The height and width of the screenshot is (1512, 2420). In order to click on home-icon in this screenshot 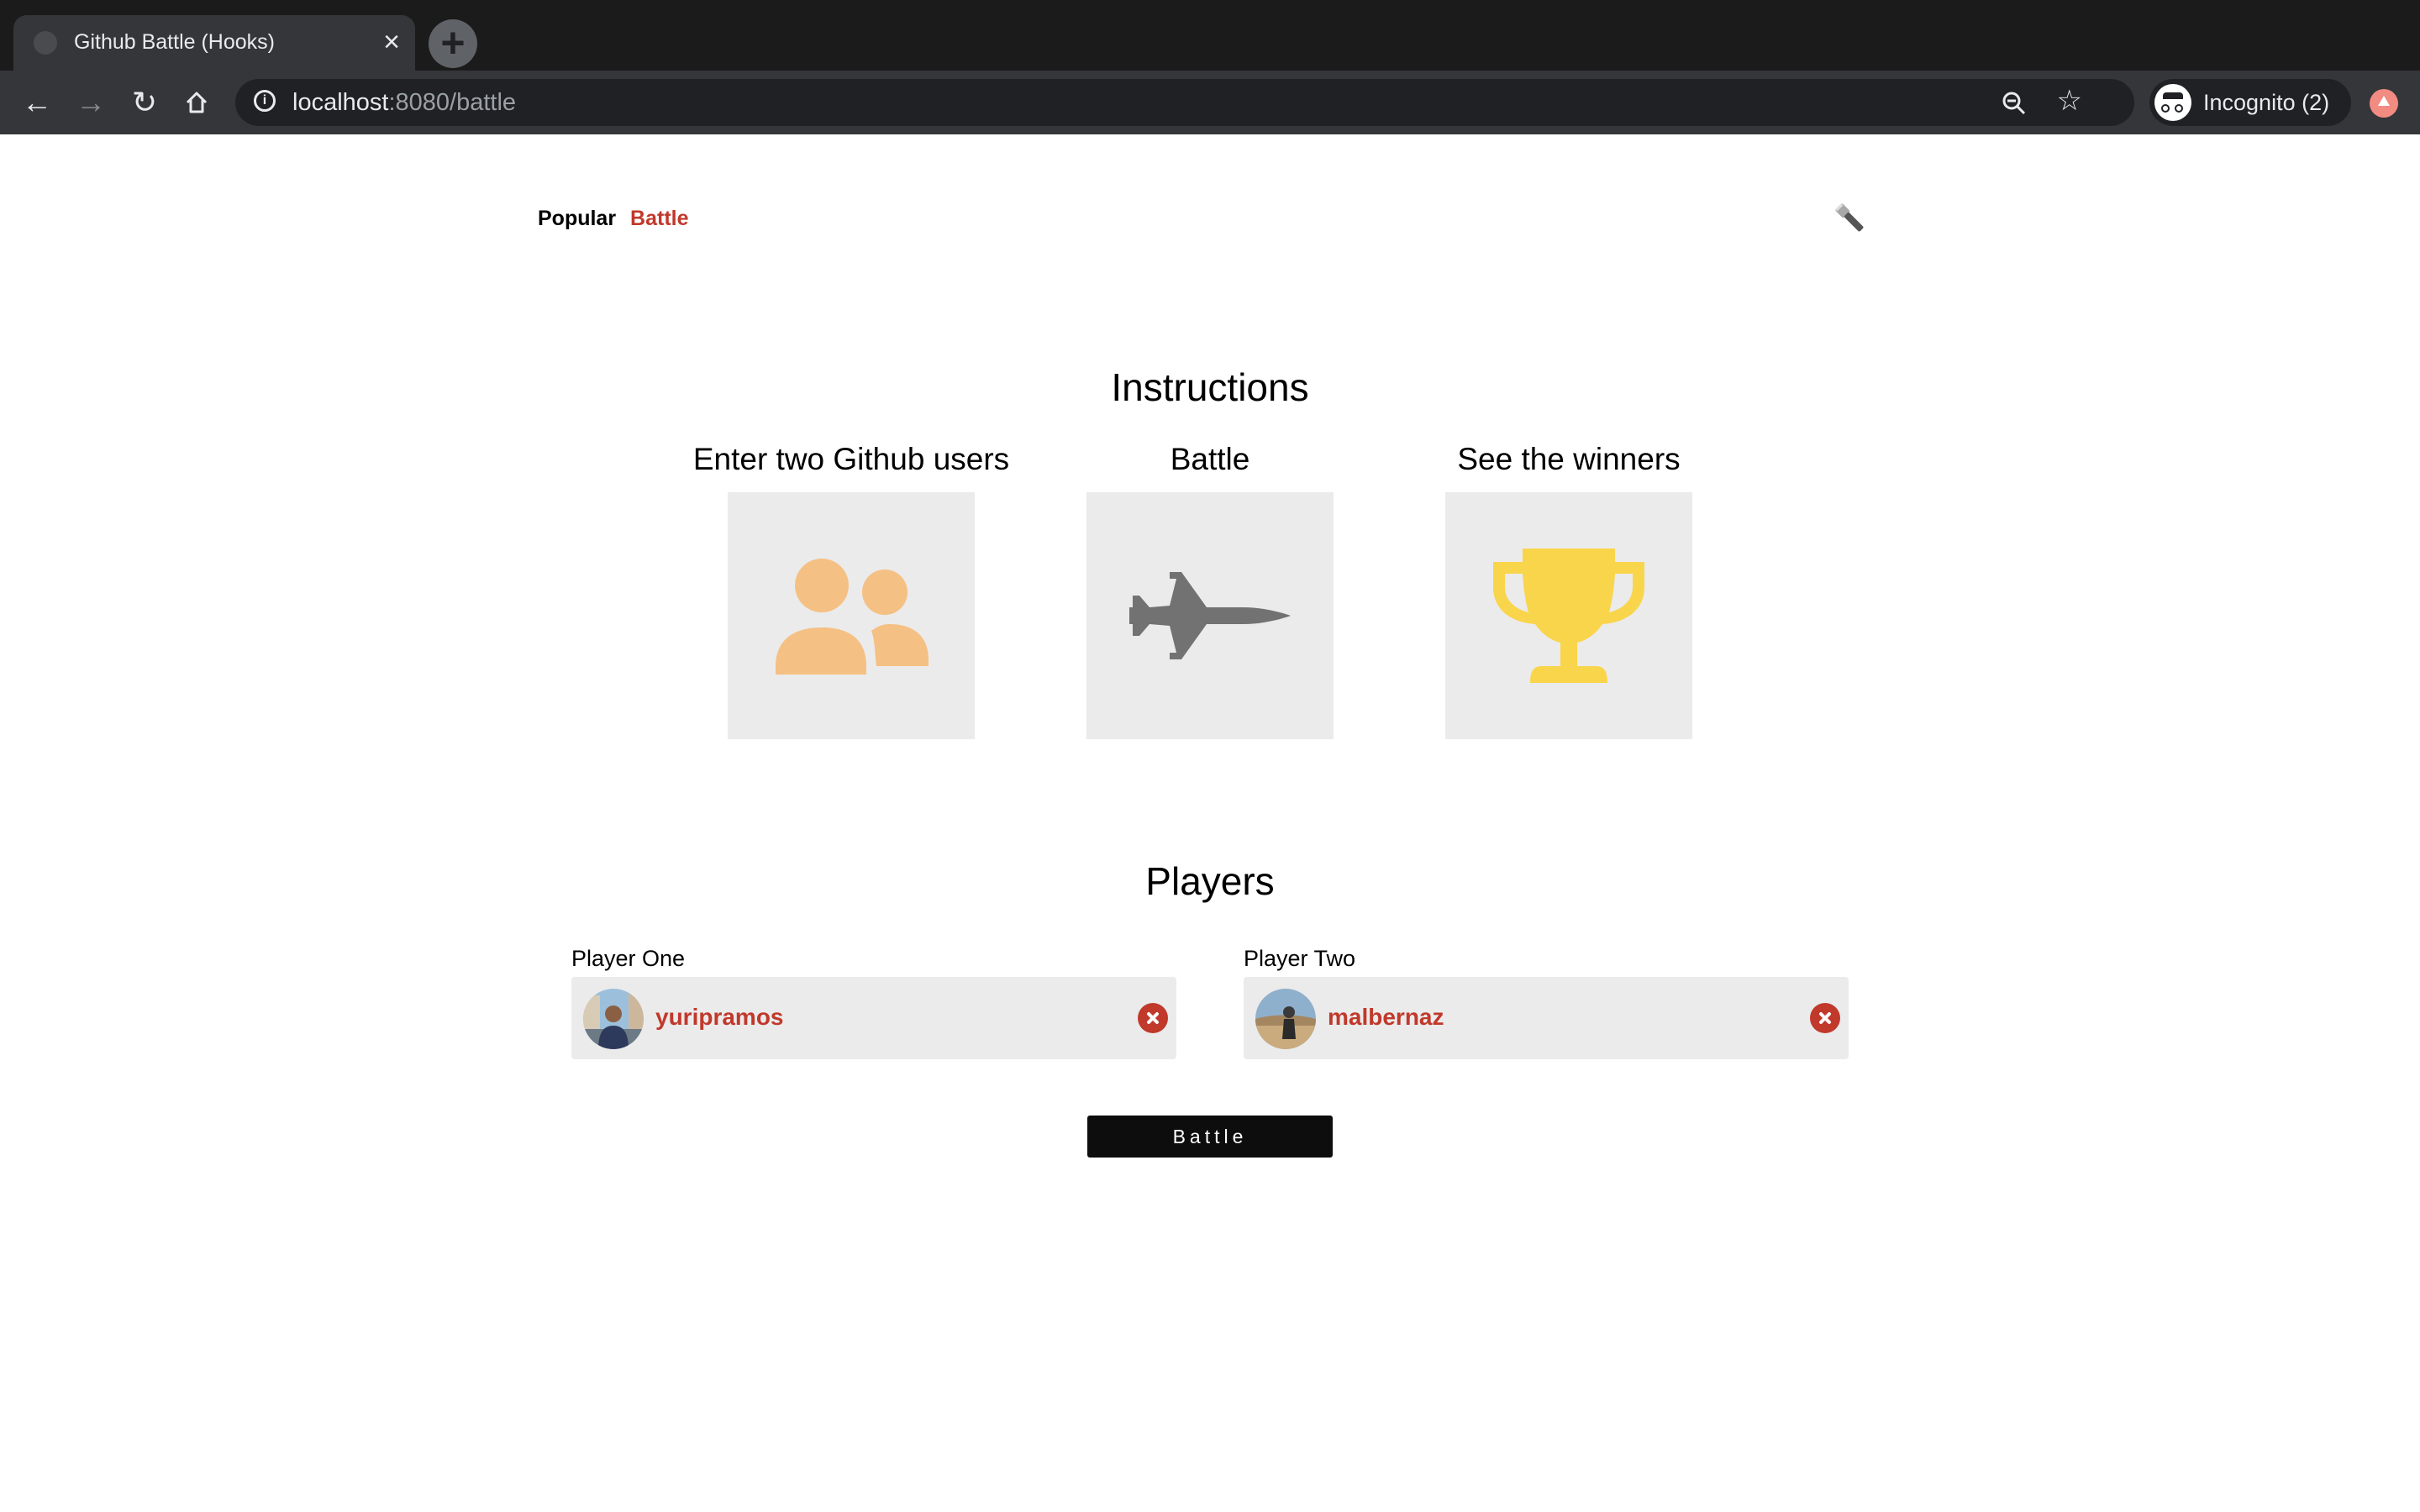, I will do `click(196, 102)`.